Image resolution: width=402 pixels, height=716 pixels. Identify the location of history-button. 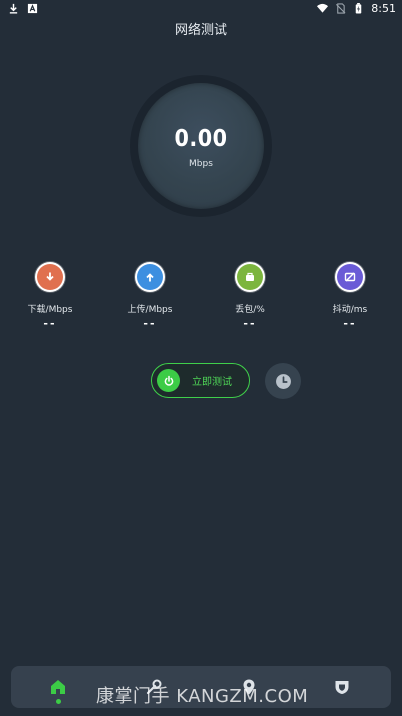
(283, 381).